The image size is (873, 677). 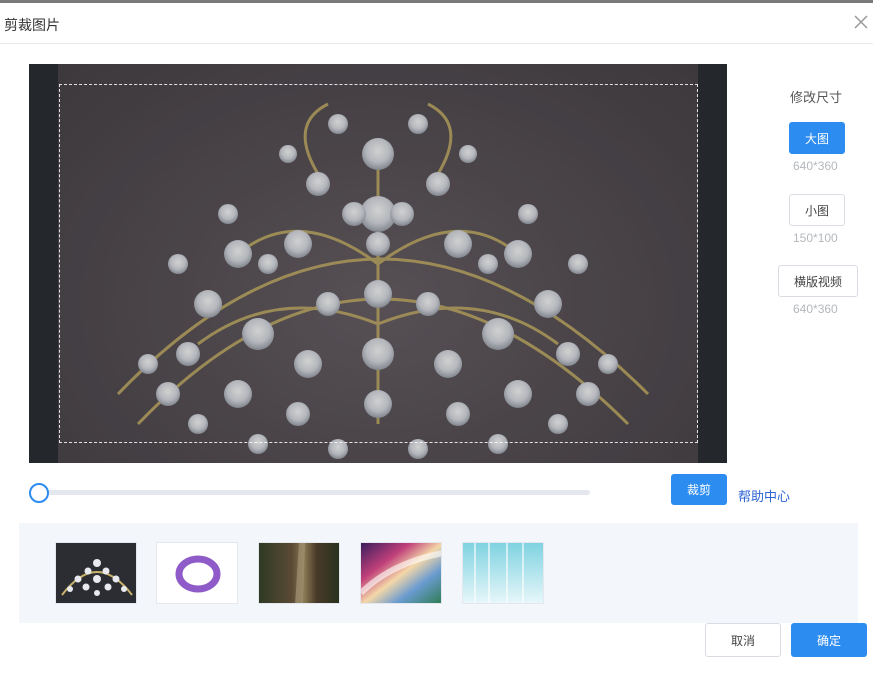 What do you see at coordinates (503, 573) in the screenshot?
I see `light-rays-thumbnail` at bounding box center [503, 573].